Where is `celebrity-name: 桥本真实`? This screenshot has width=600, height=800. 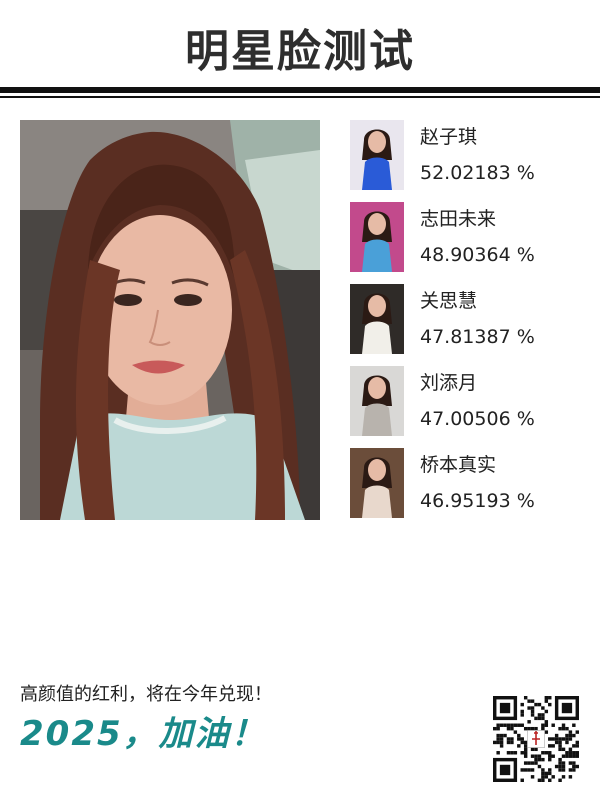 celebrity-name: 桥本真实 is located at coordinates (458, 465).